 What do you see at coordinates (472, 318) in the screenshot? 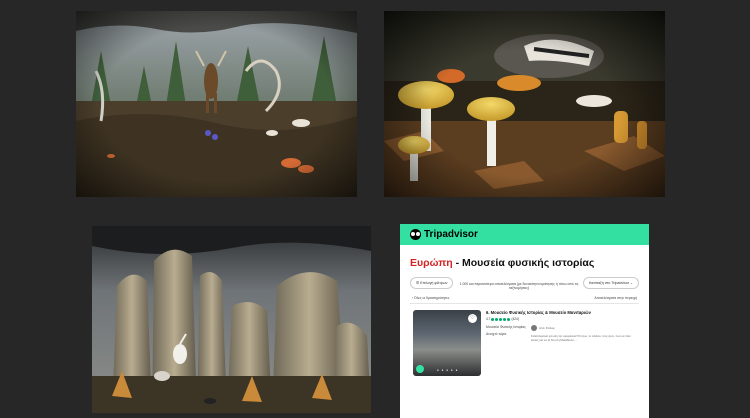
I see `heart-icon: ♡` at bounding box center [472, 318].